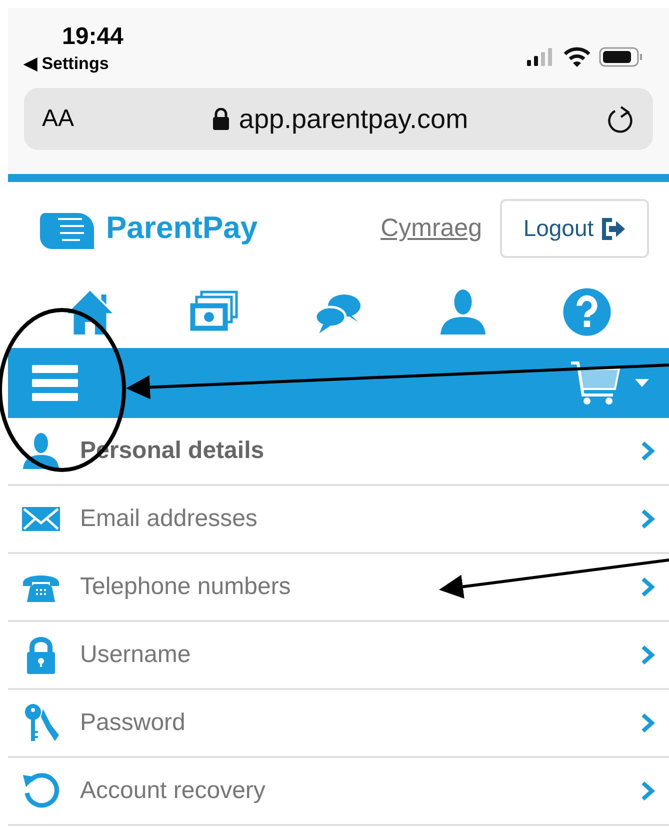 The height and width of the screenshot is (827, 669). I want to click on language-link: Cymraeg, so click(431, 229).